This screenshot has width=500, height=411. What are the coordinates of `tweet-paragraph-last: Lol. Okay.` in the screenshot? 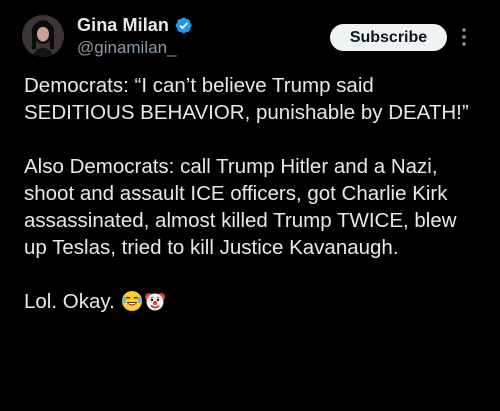 It's located at (254, 301).